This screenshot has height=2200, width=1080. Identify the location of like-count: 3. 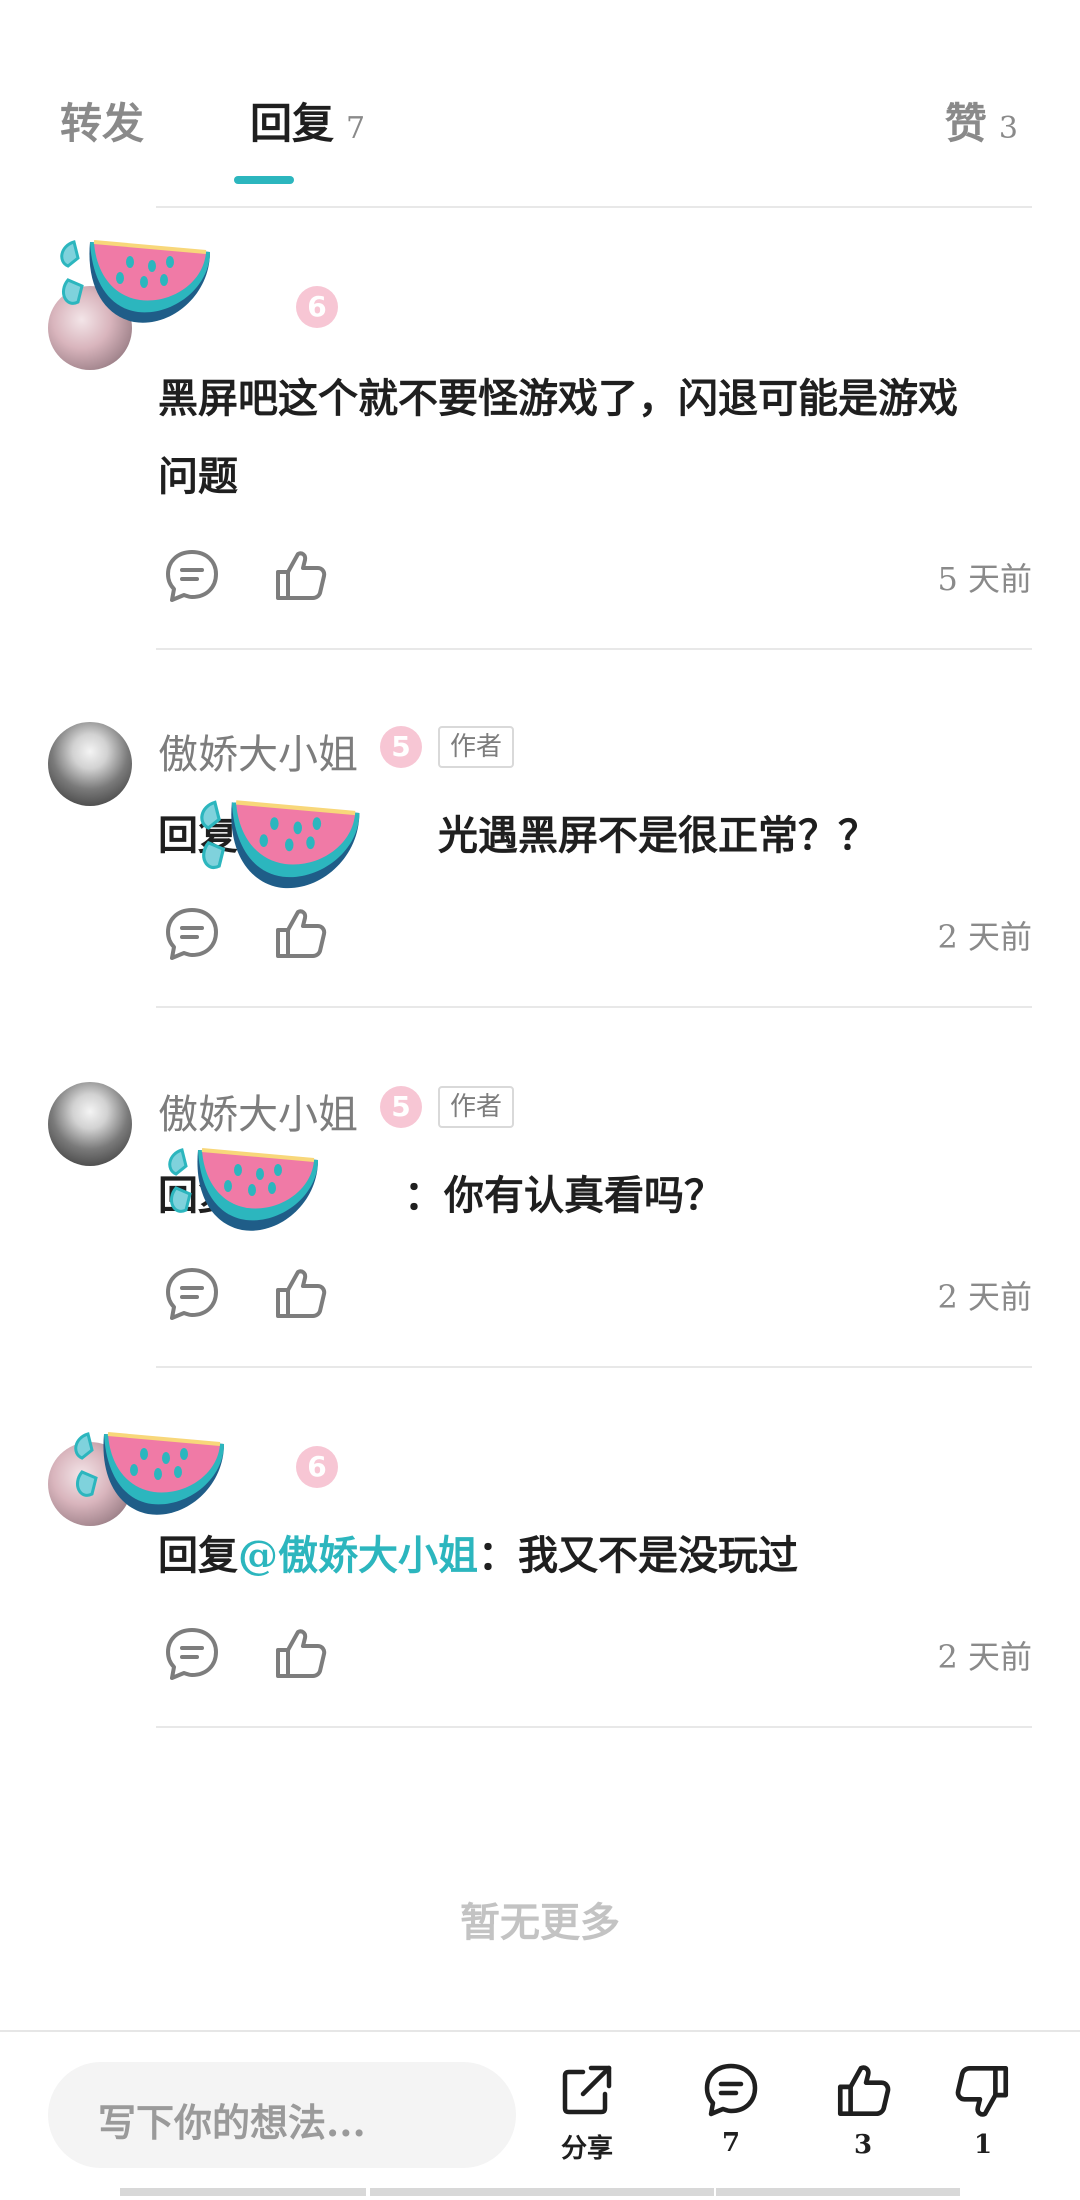
(863, 2145).